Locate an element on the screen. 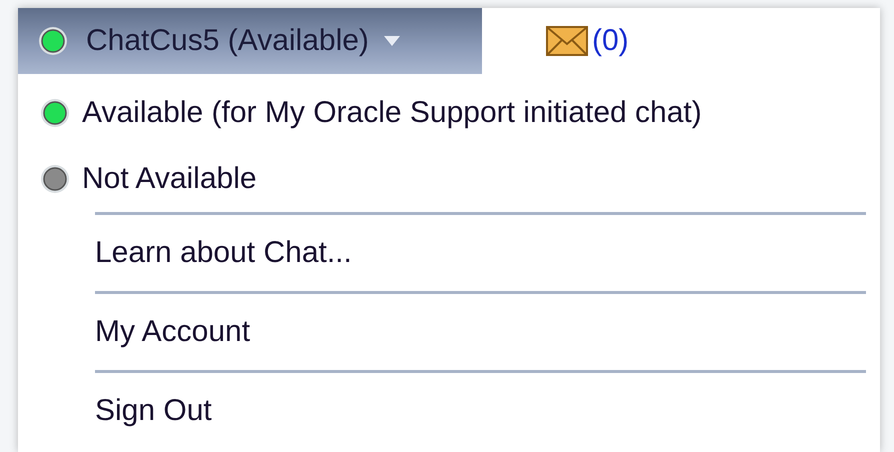 The width and height of the screenshot is (894, 452). menu-item: Not Available is located at coordinates (169, 179).